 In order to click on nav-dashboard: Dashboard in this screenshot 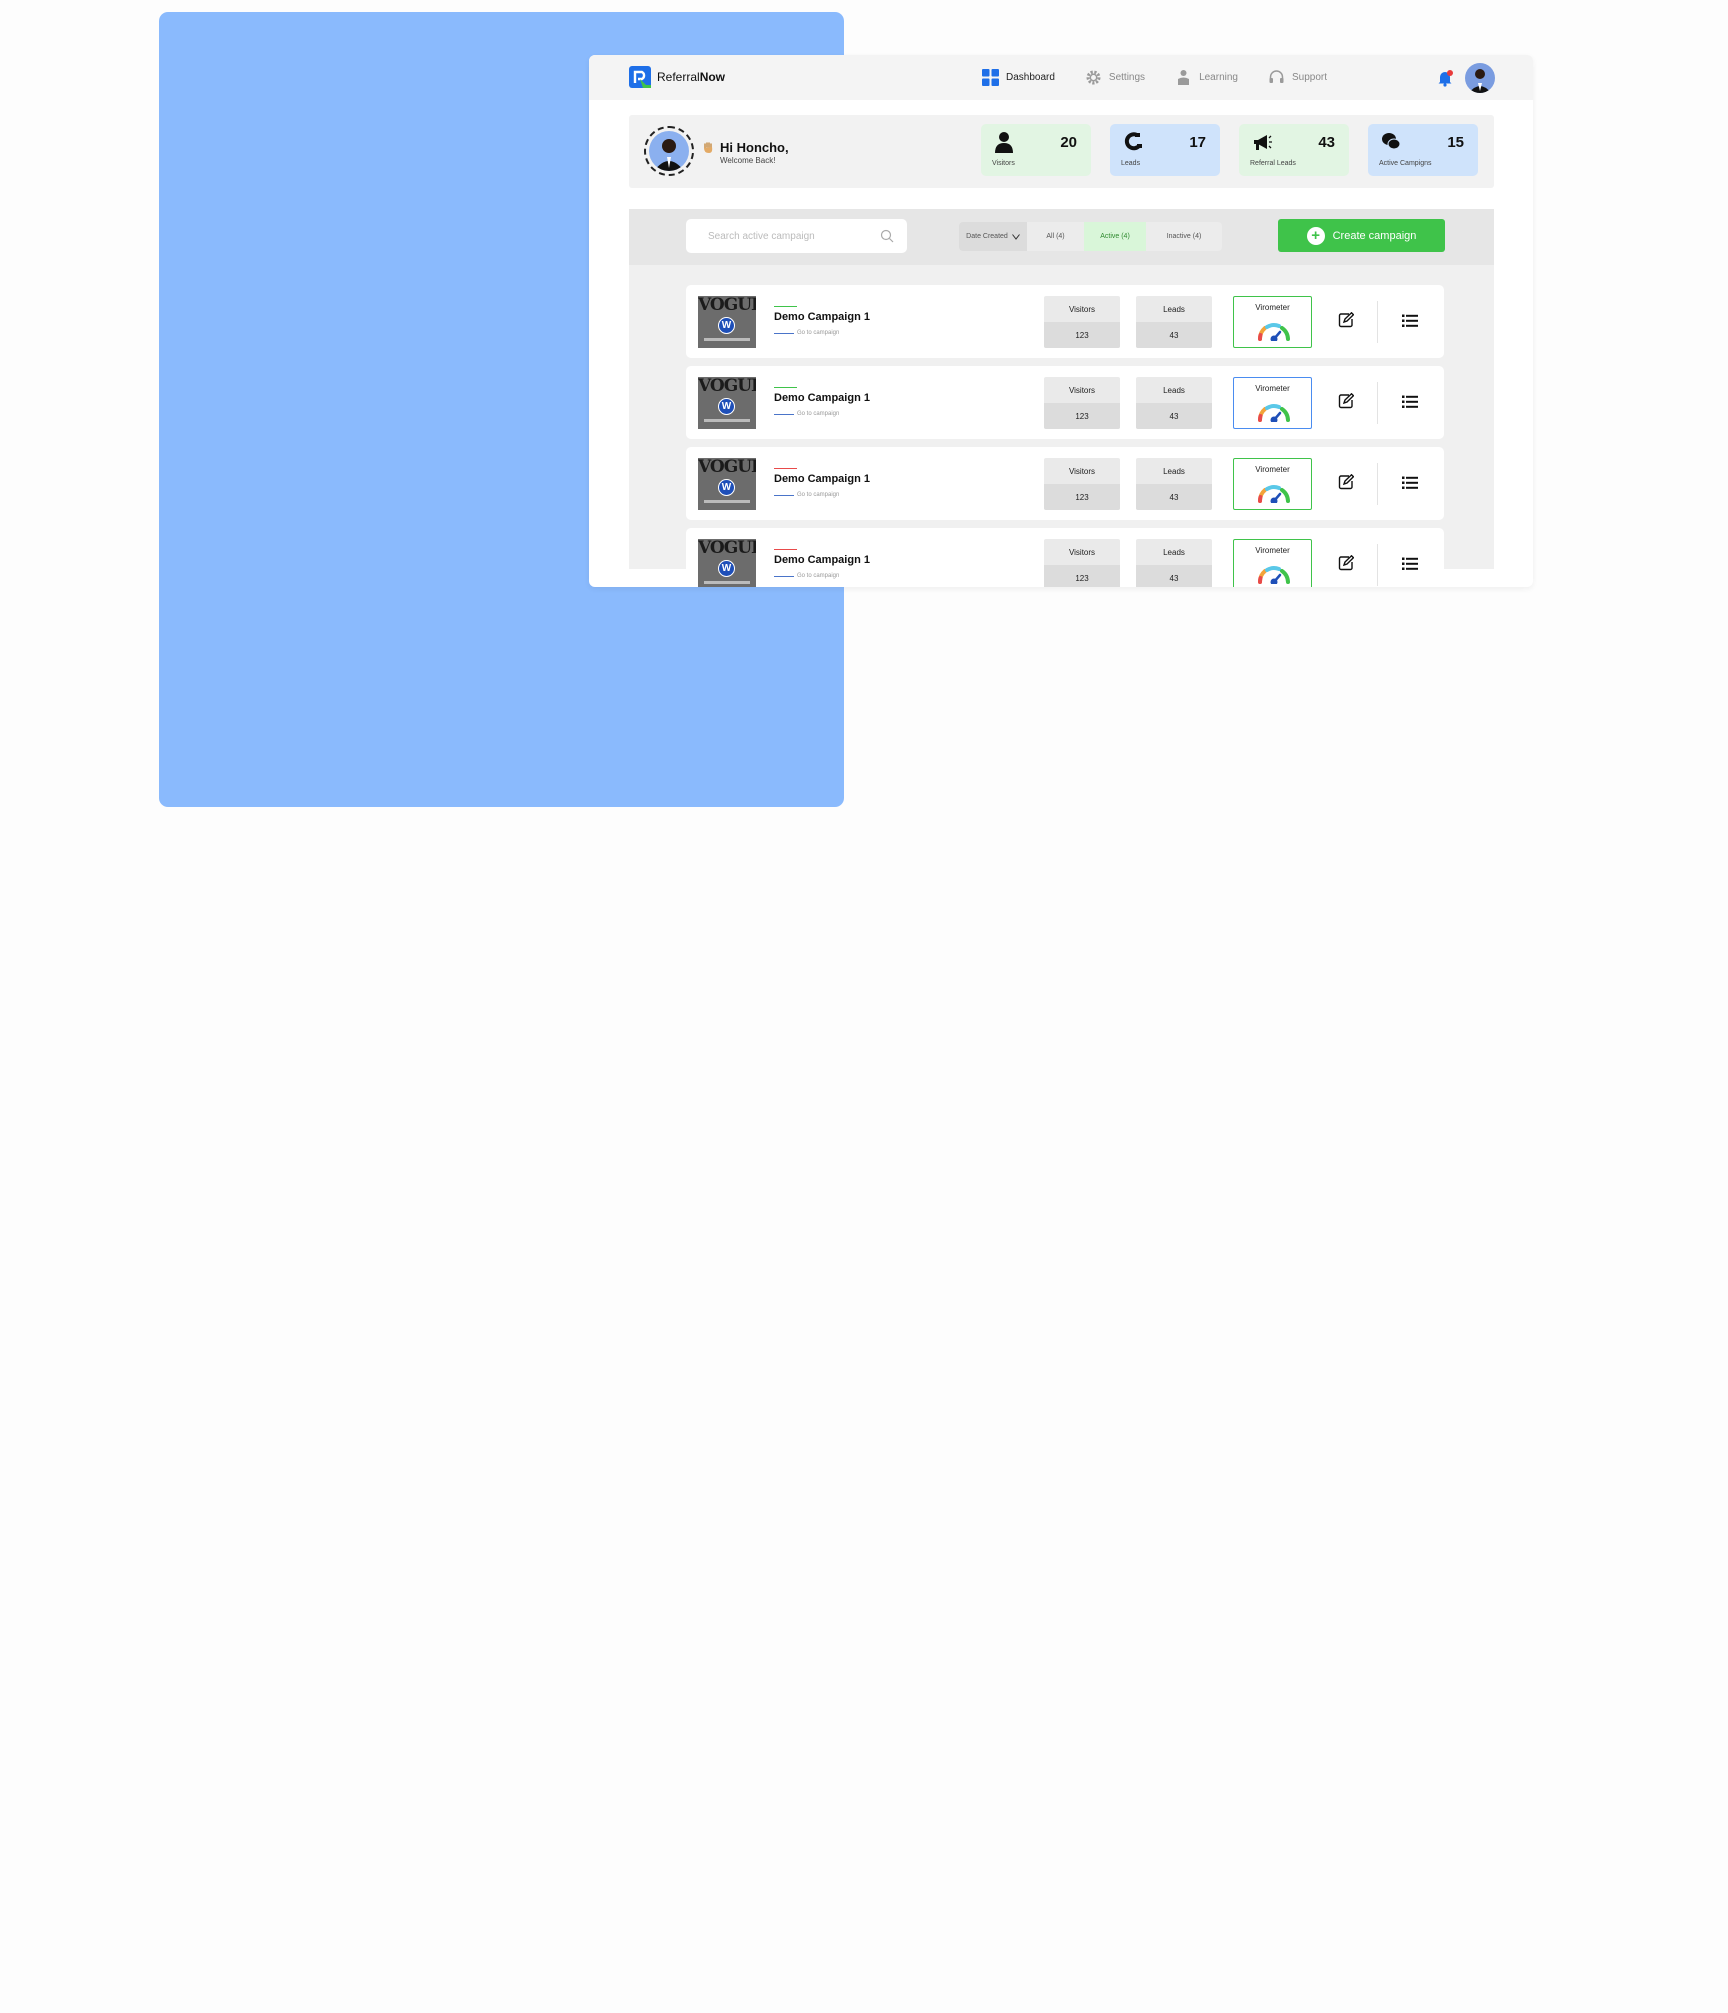, I will do `click(1018, 77)`.